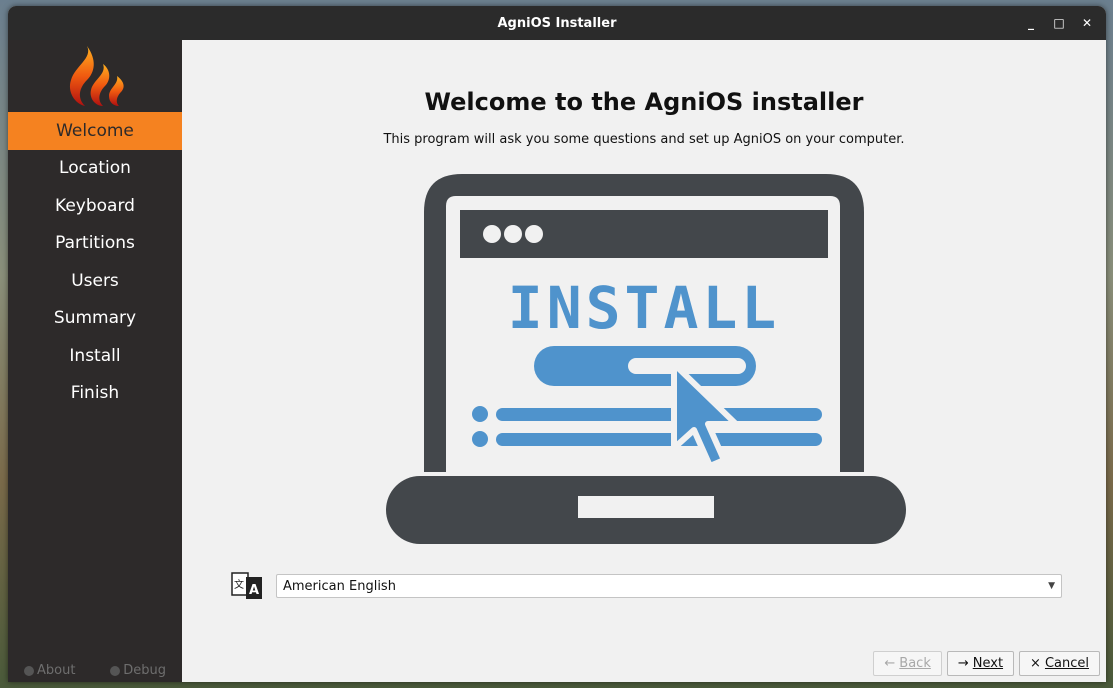  I want to click on cancel-label: Cancel, so click(1066, 663).